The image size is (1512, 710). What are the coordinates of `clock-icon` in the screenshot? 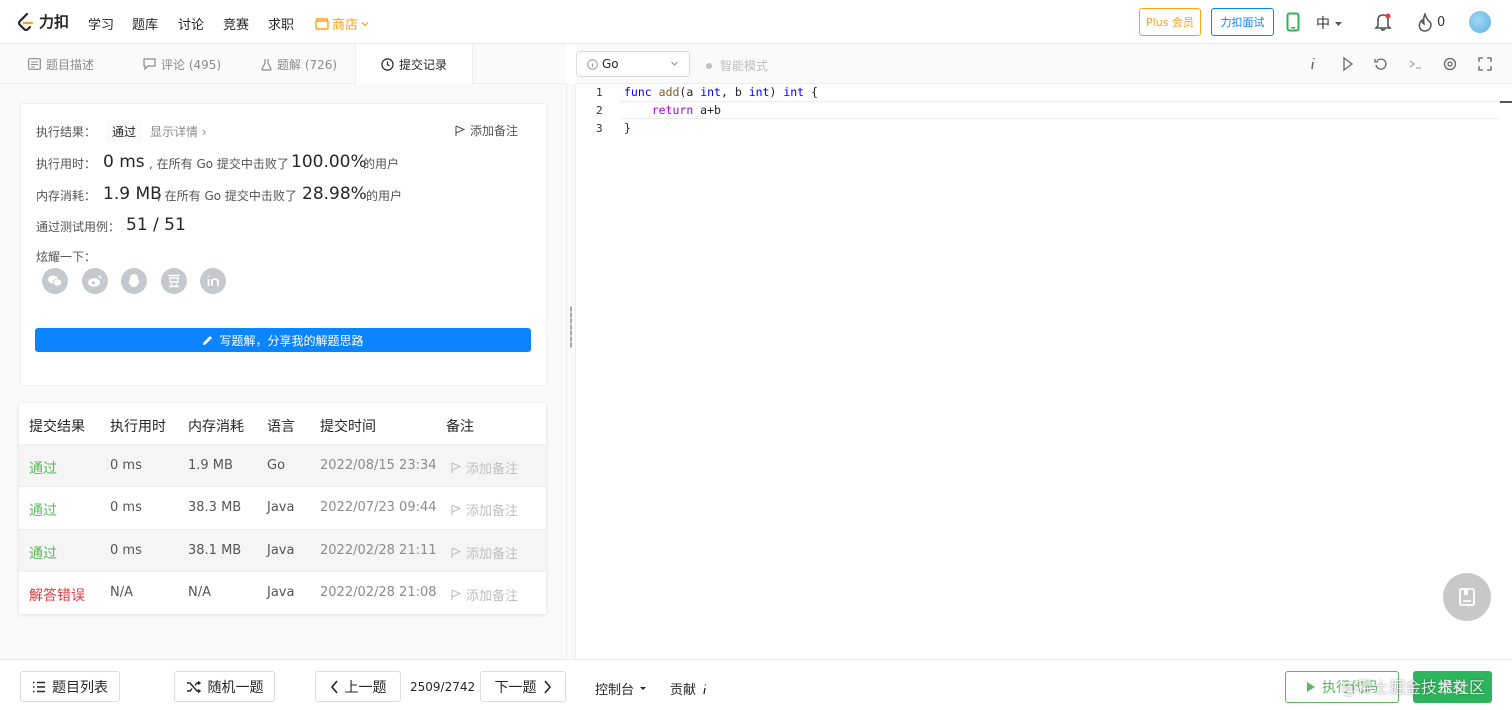 It's located at (387, 64).